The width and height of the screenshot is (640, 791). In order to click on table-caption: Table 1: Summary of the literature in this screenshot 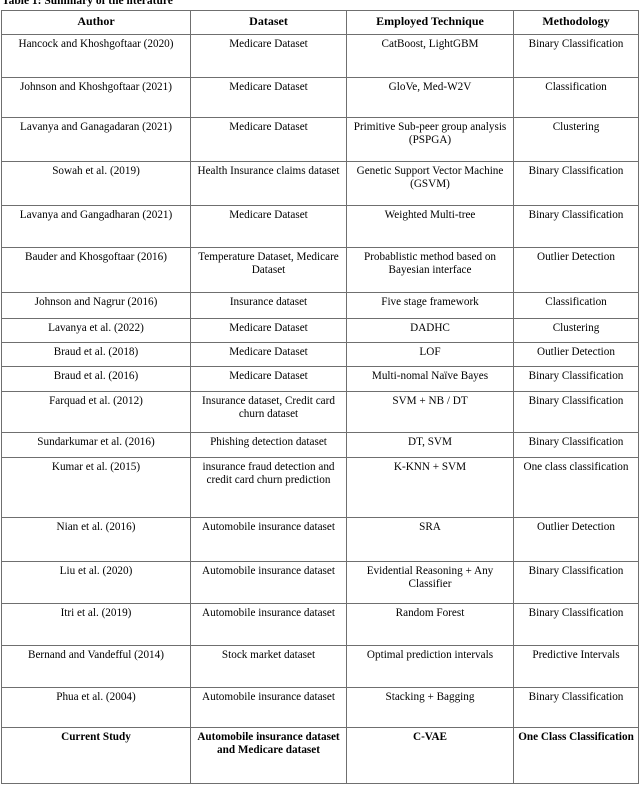, I will do `click(87, 3)`.